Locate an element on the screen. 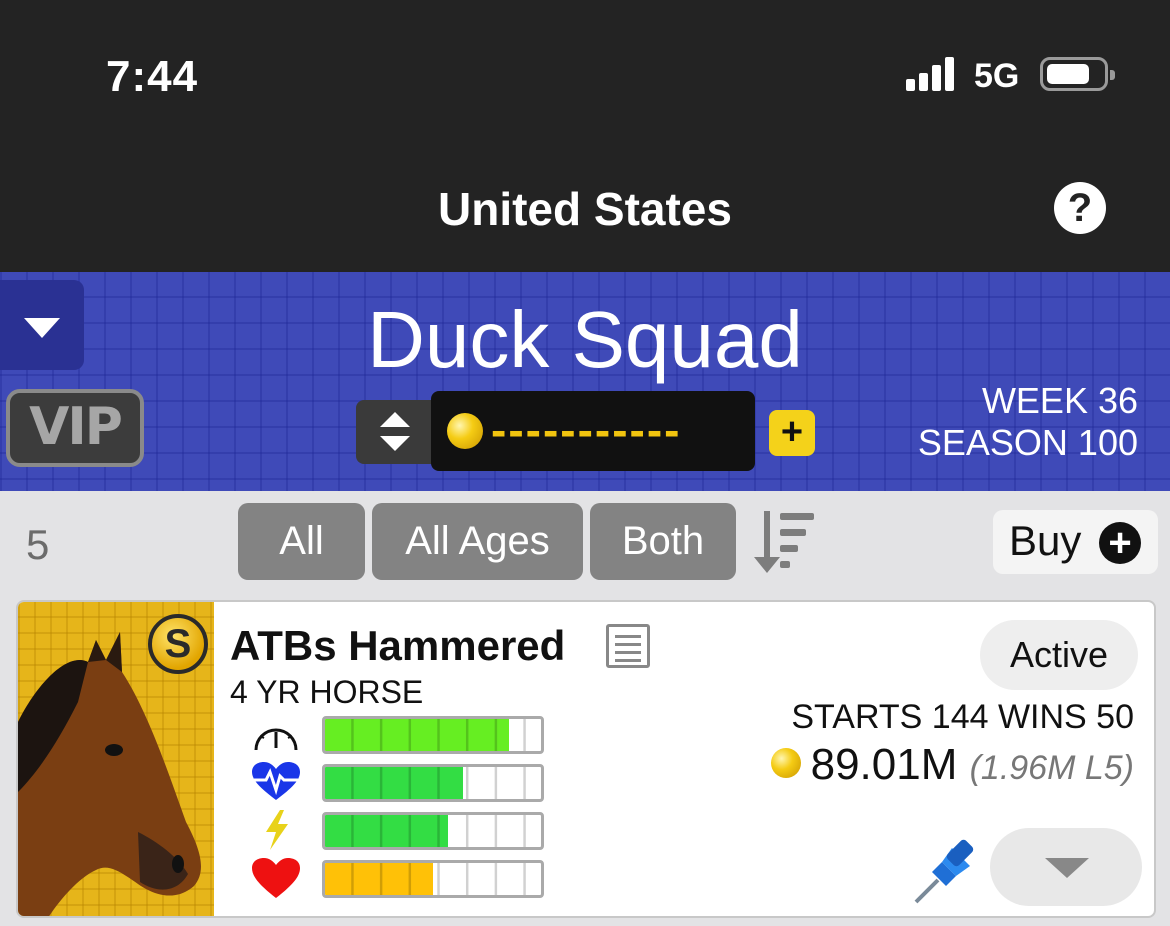 The height and width of the screenshot is (926, 1170). horse-portrait: S is located at coordinates (116, 759).